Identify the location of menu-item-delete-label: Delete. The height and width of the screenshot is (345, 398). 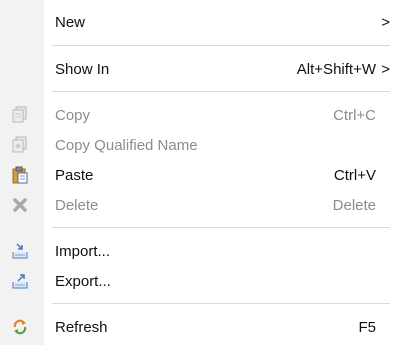
(77, 205).